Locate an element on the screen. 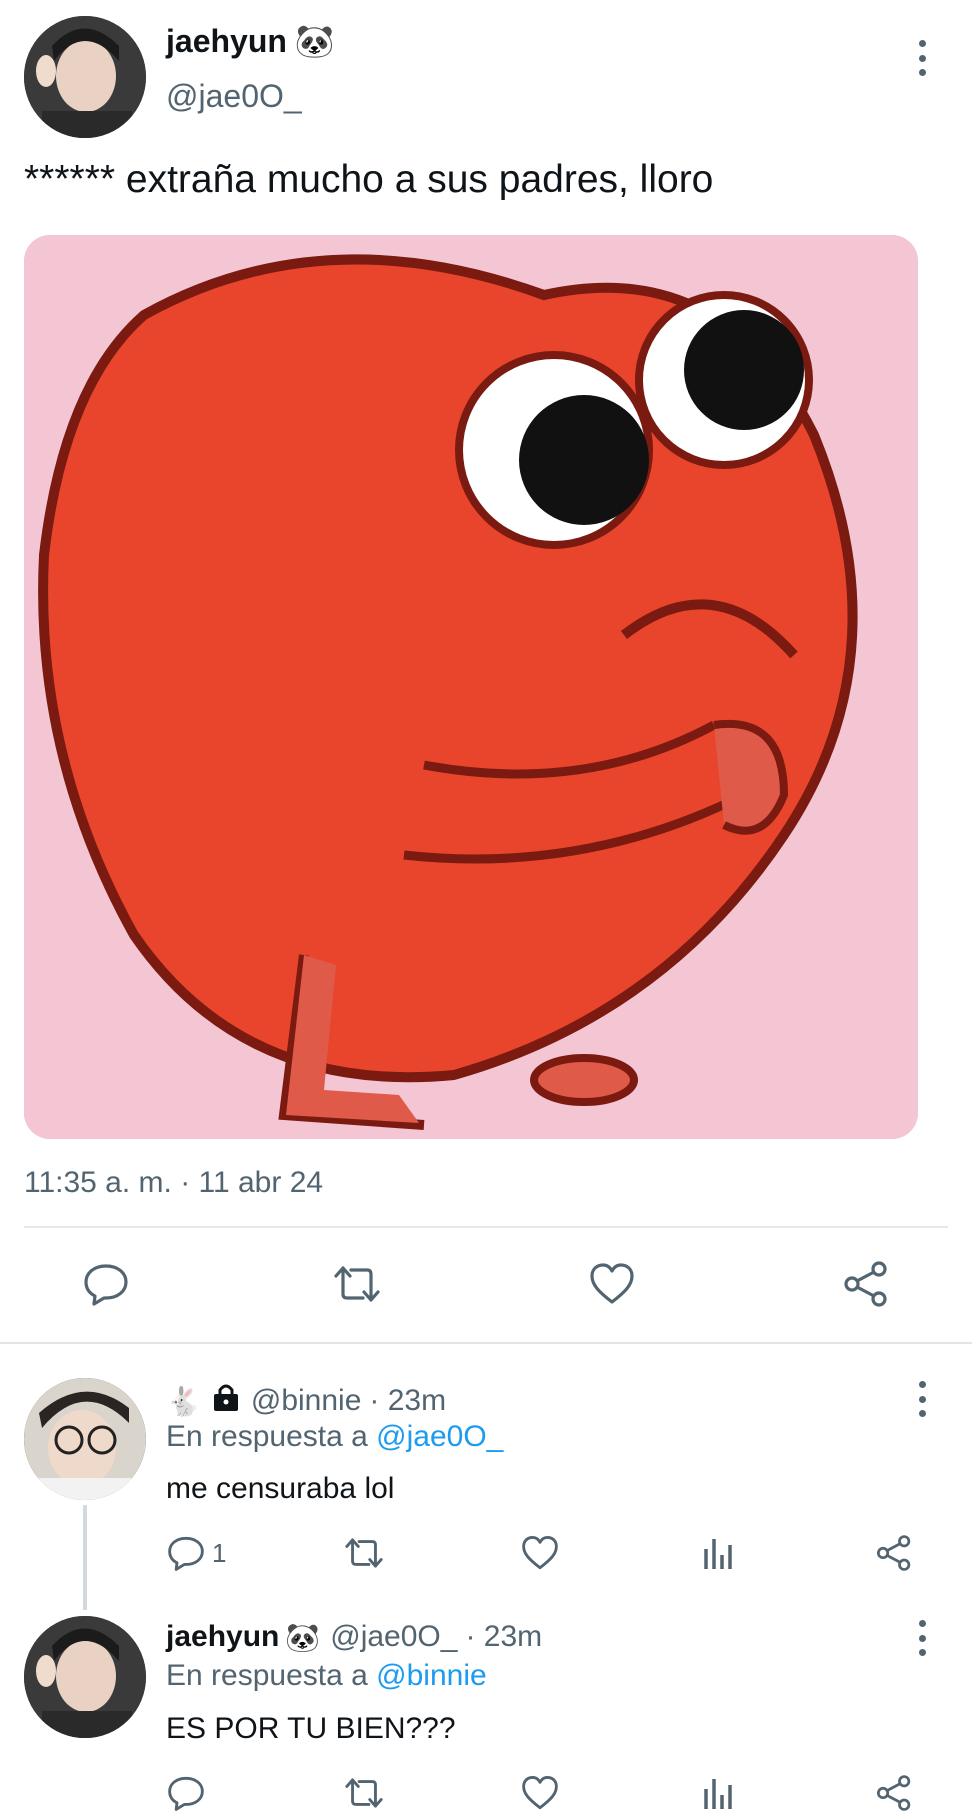 The image size is (972, 1819). reply-author-emoji: 🐇 is located at coordinates (183, 1401).